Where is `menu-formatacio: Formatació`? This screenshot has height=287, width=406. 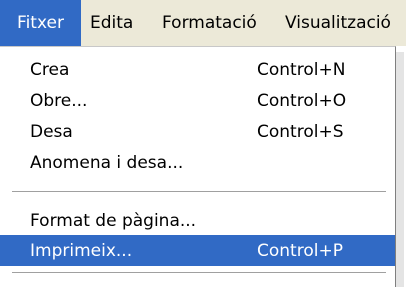 menu-formatacio: Formatació is located at coordinates (213, 23).